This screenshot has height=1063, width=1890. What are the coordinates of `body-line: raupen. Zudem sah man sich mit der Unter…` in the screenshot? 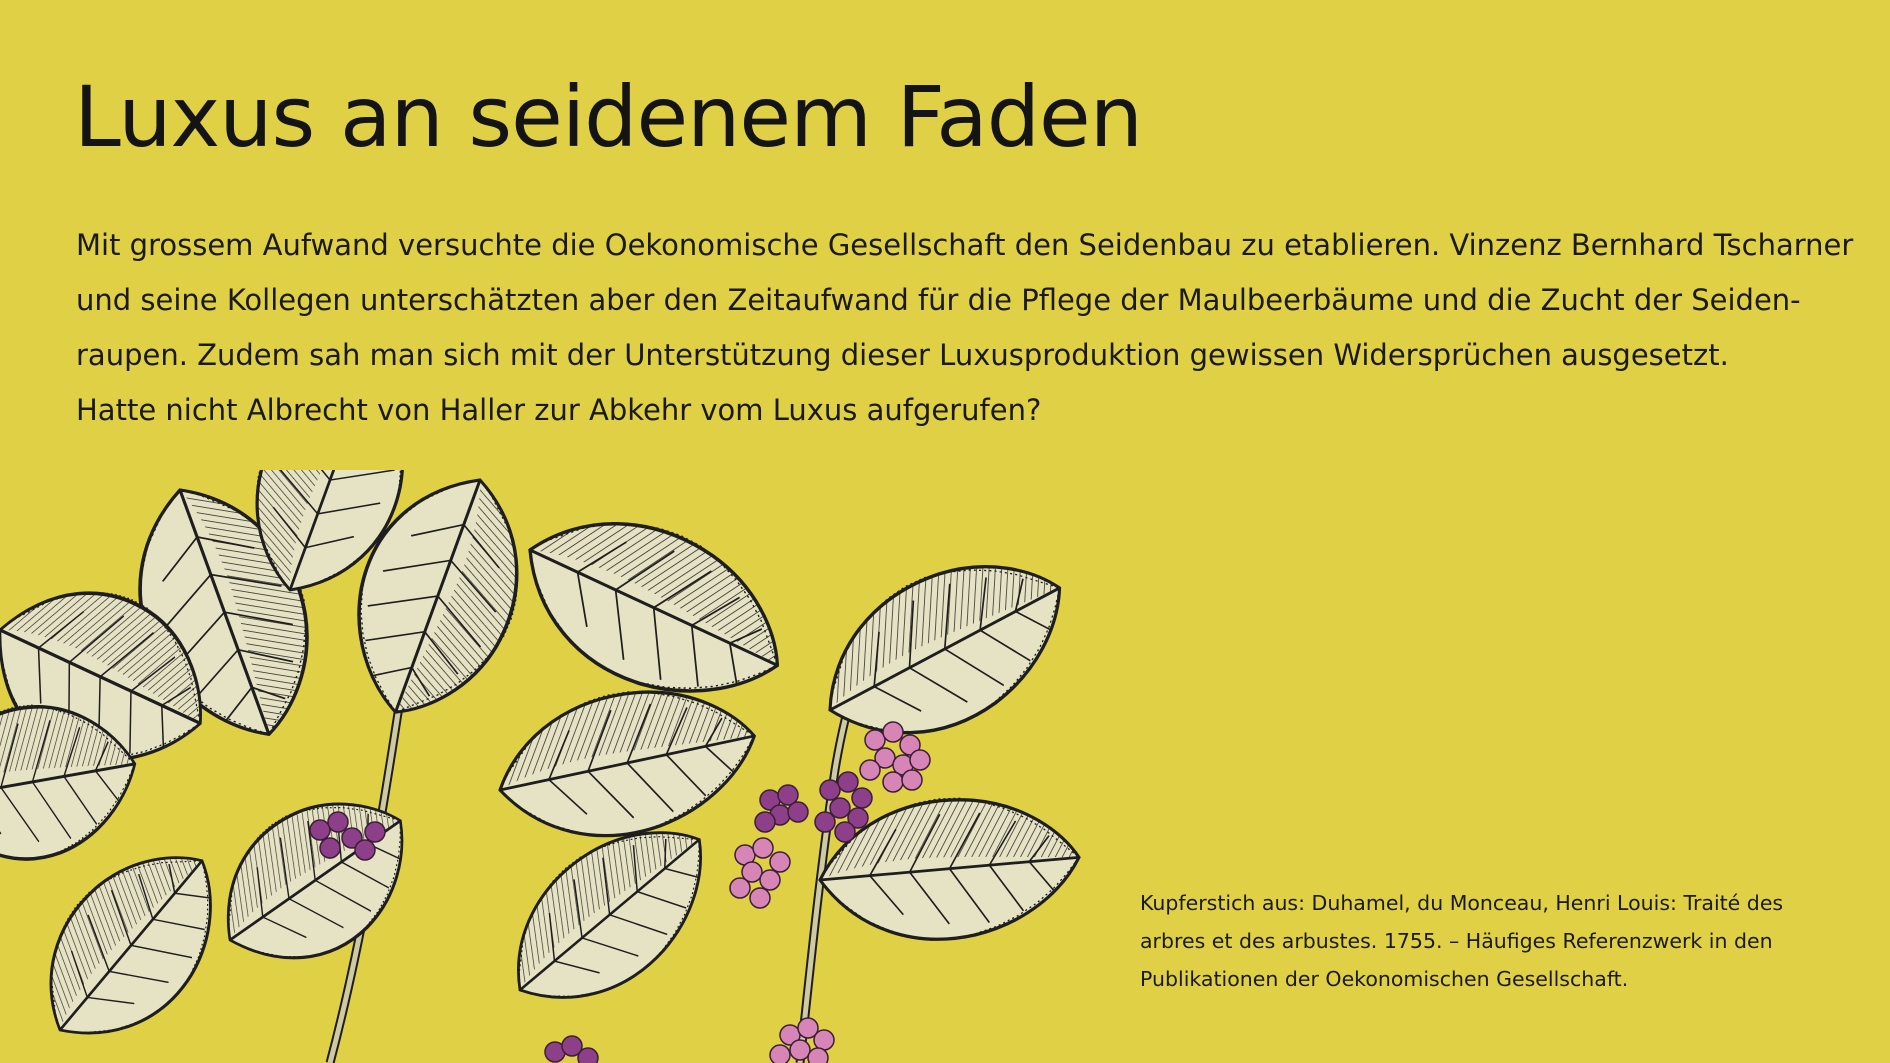 It's located at (902, 355).